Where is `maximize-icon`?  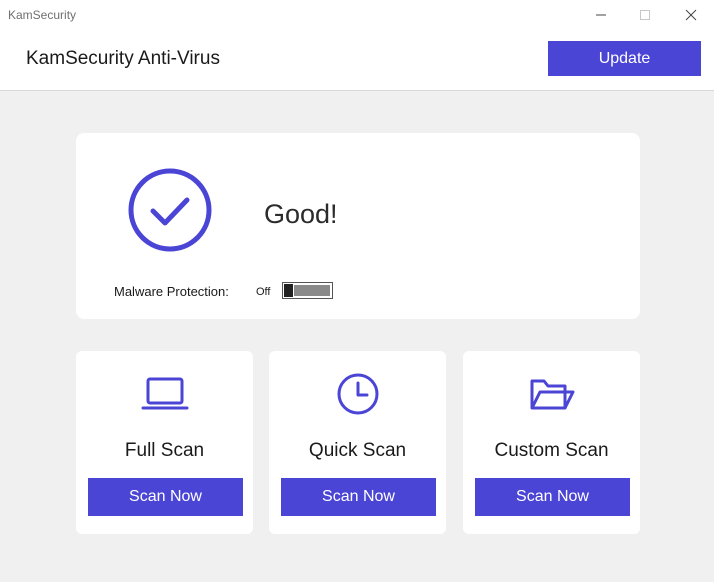
maximize-icon is located at coordinates (645, 15).